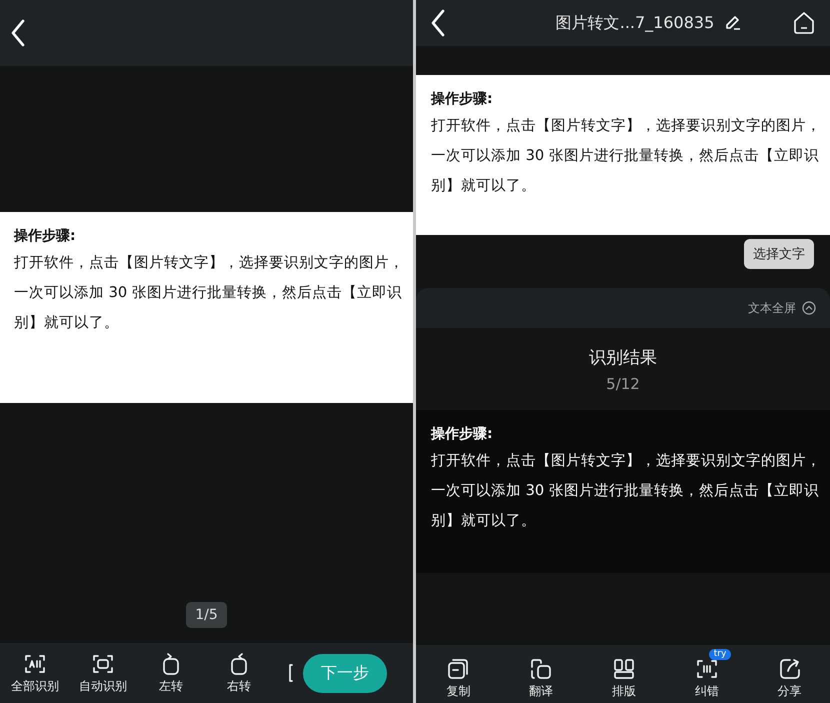 Image resolution: width=830 pixels, height=703 pixels. What do you see at coordinates (706, 669) in the screenshot?
I see `text-scan-icon` at bounding box center [706, 669].